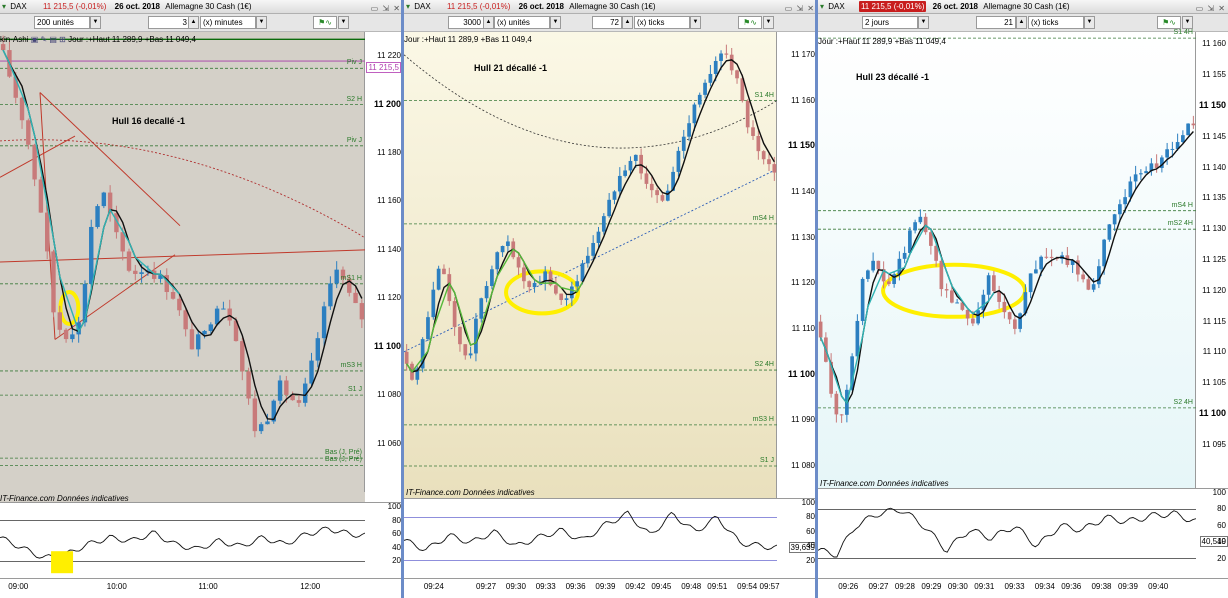 The image size is (1228, 598). I want to click on period-field: 72, so click(607, 22).